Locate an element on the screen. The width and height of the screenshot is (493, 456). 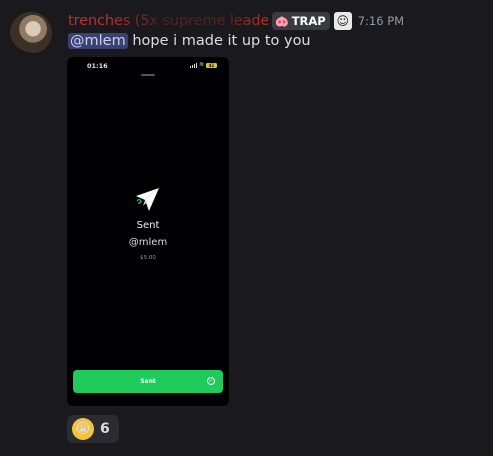
paper-plane-icon is located at coordinates (147, 199).